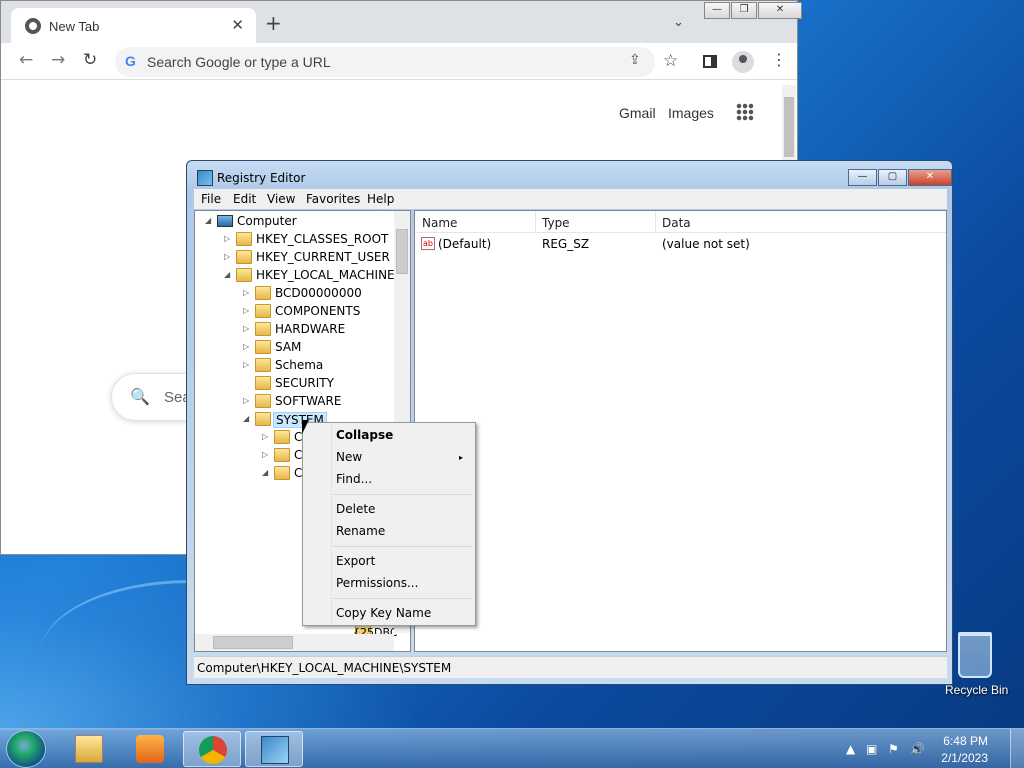 This screenshot has height=768, width=1024. What do you see at coordinates (364, 435) in the screenshot?
I see `menu-item-collapse: Collapse` at bounding box center [364, 435].